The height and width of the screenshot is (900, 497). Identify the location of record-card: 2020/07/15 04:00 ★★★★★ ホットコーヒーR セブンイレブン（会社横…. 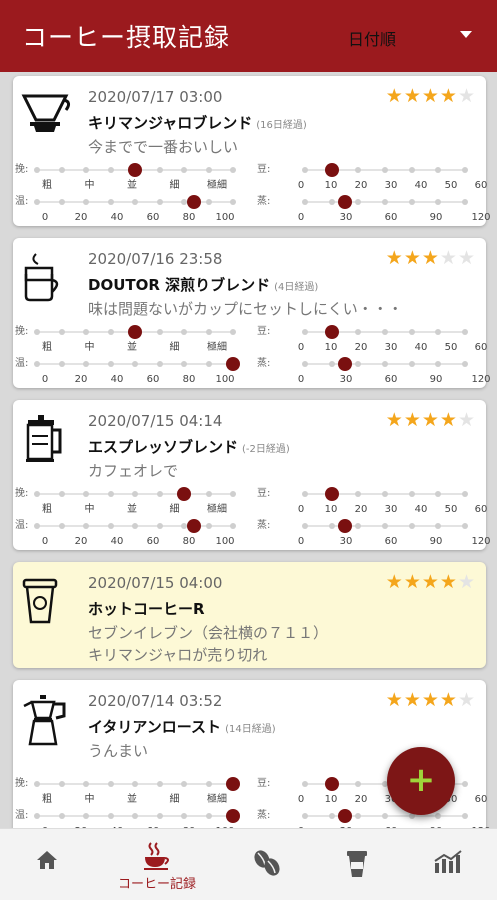
(249, 615).